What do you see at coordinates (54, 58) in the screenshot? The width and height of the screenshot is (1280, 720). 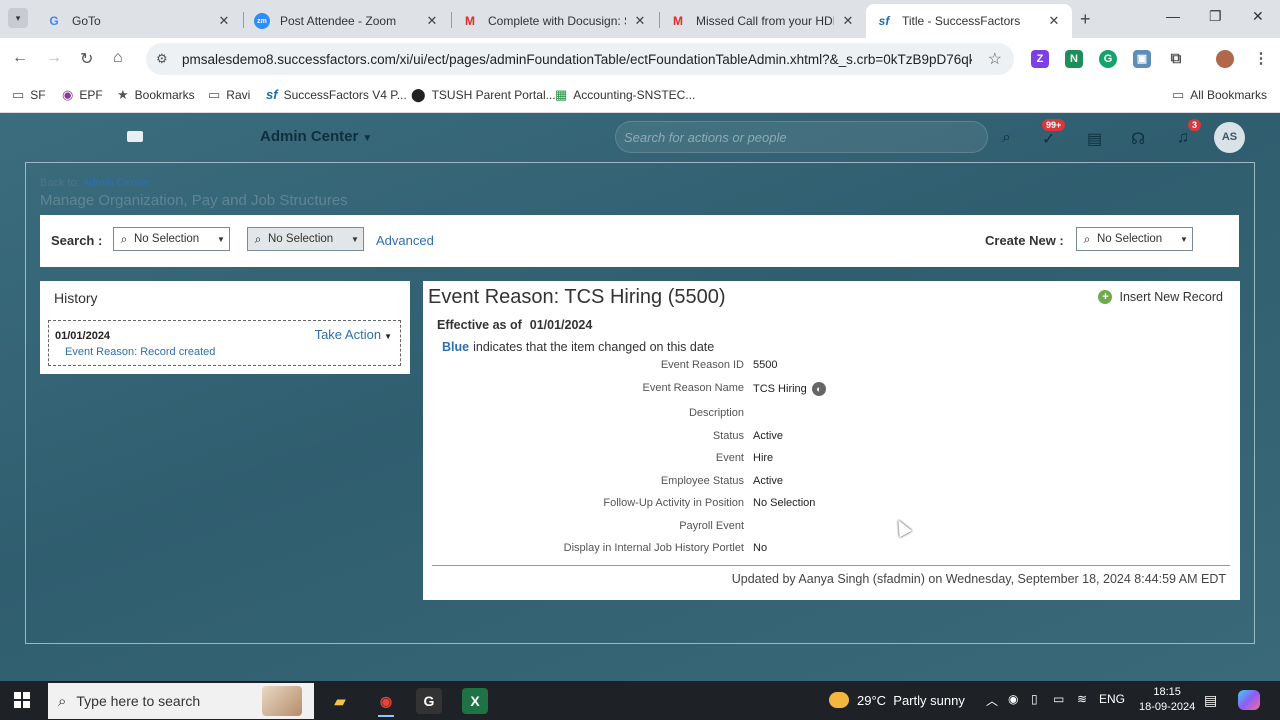 I see `forward-icon: →` at bounding box center [54, 58].